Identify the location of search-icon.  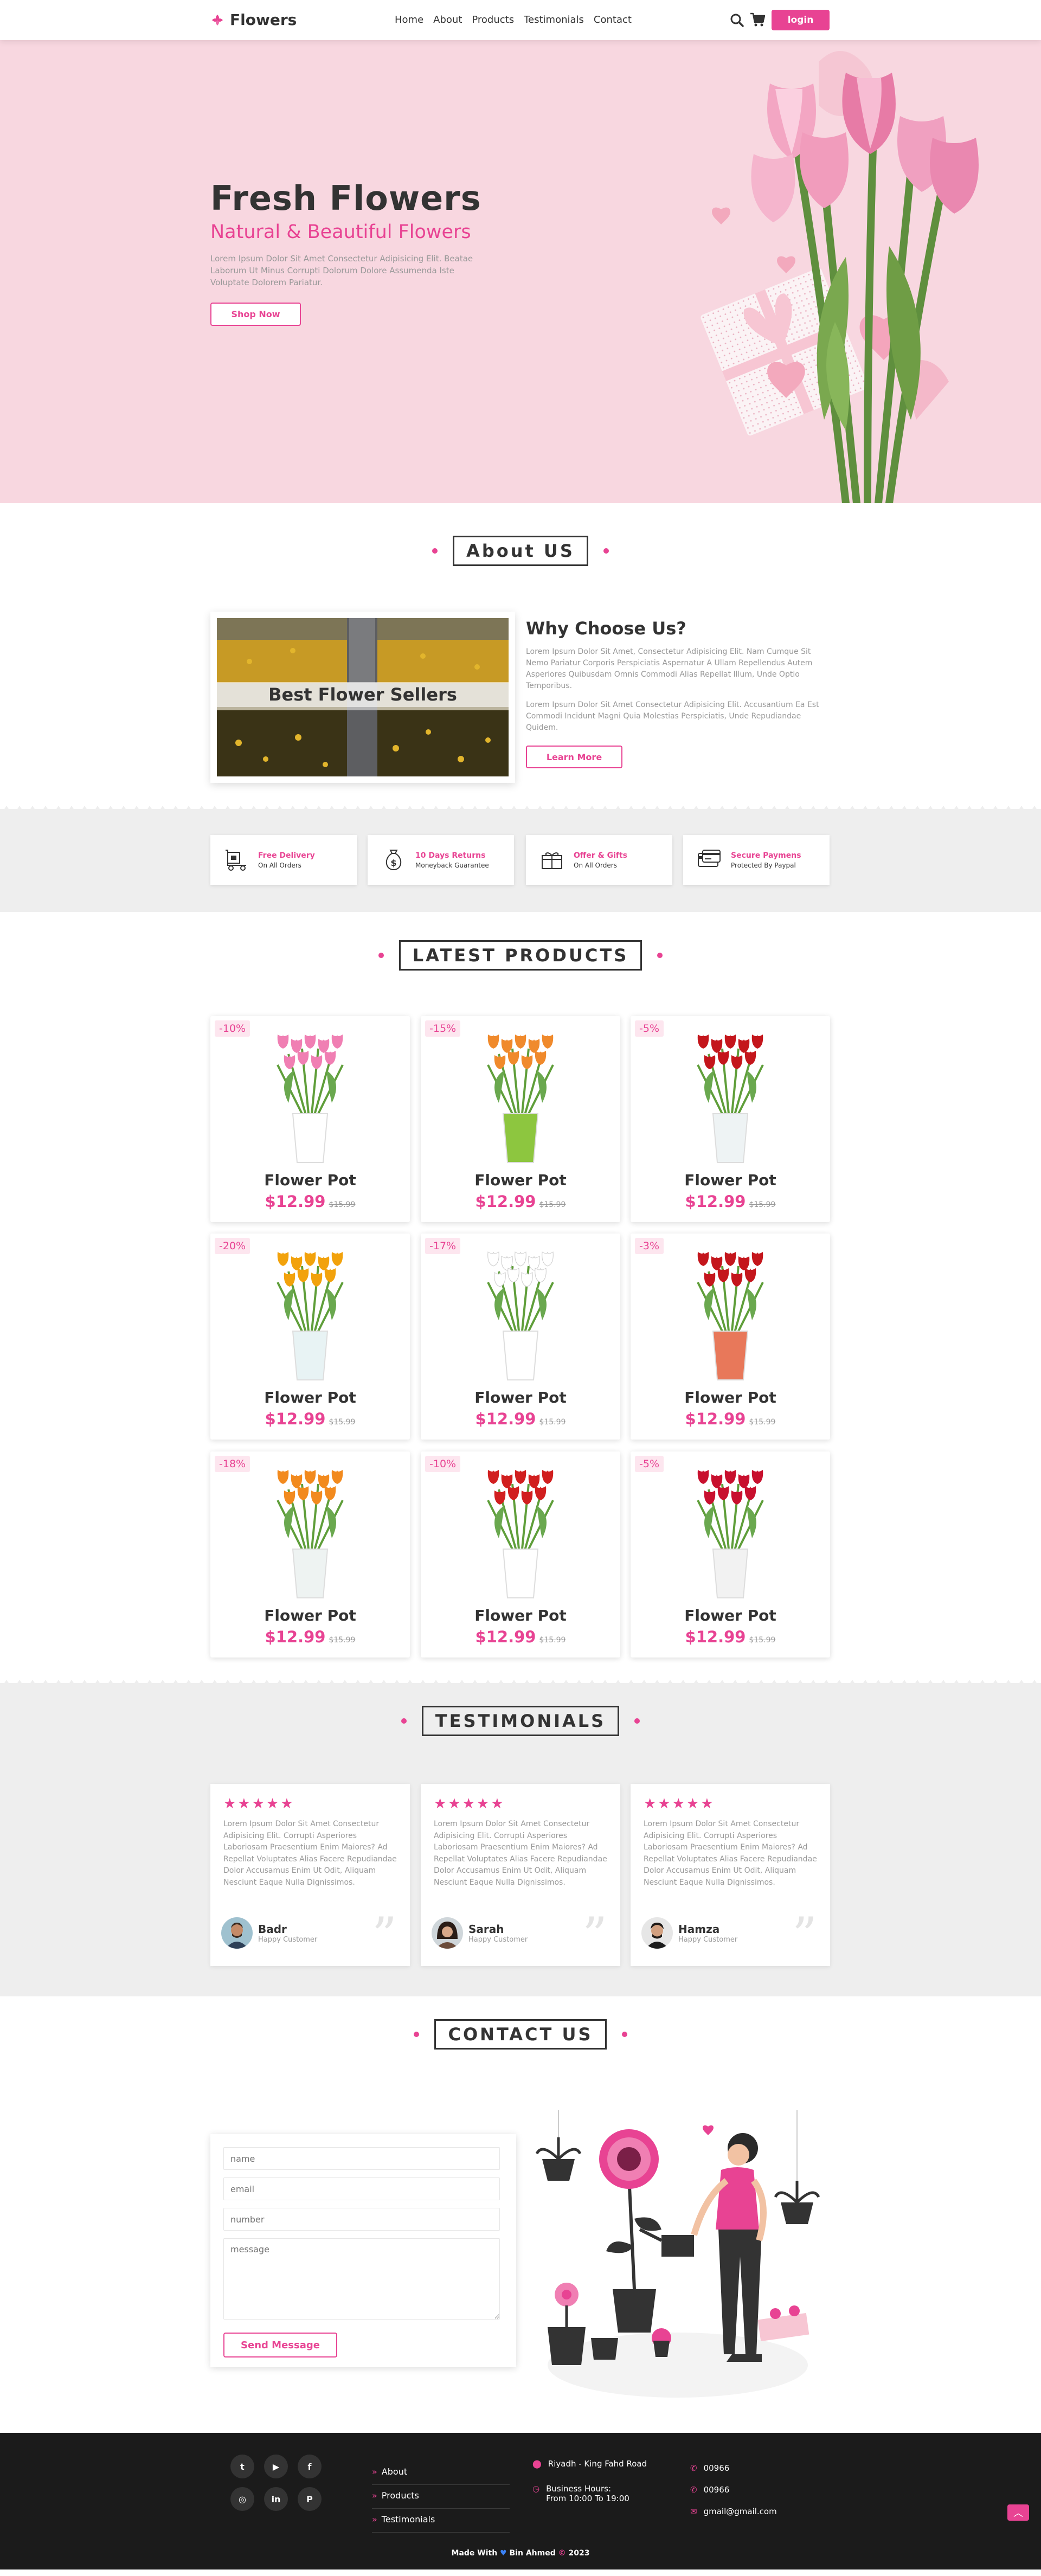
(737, 20).